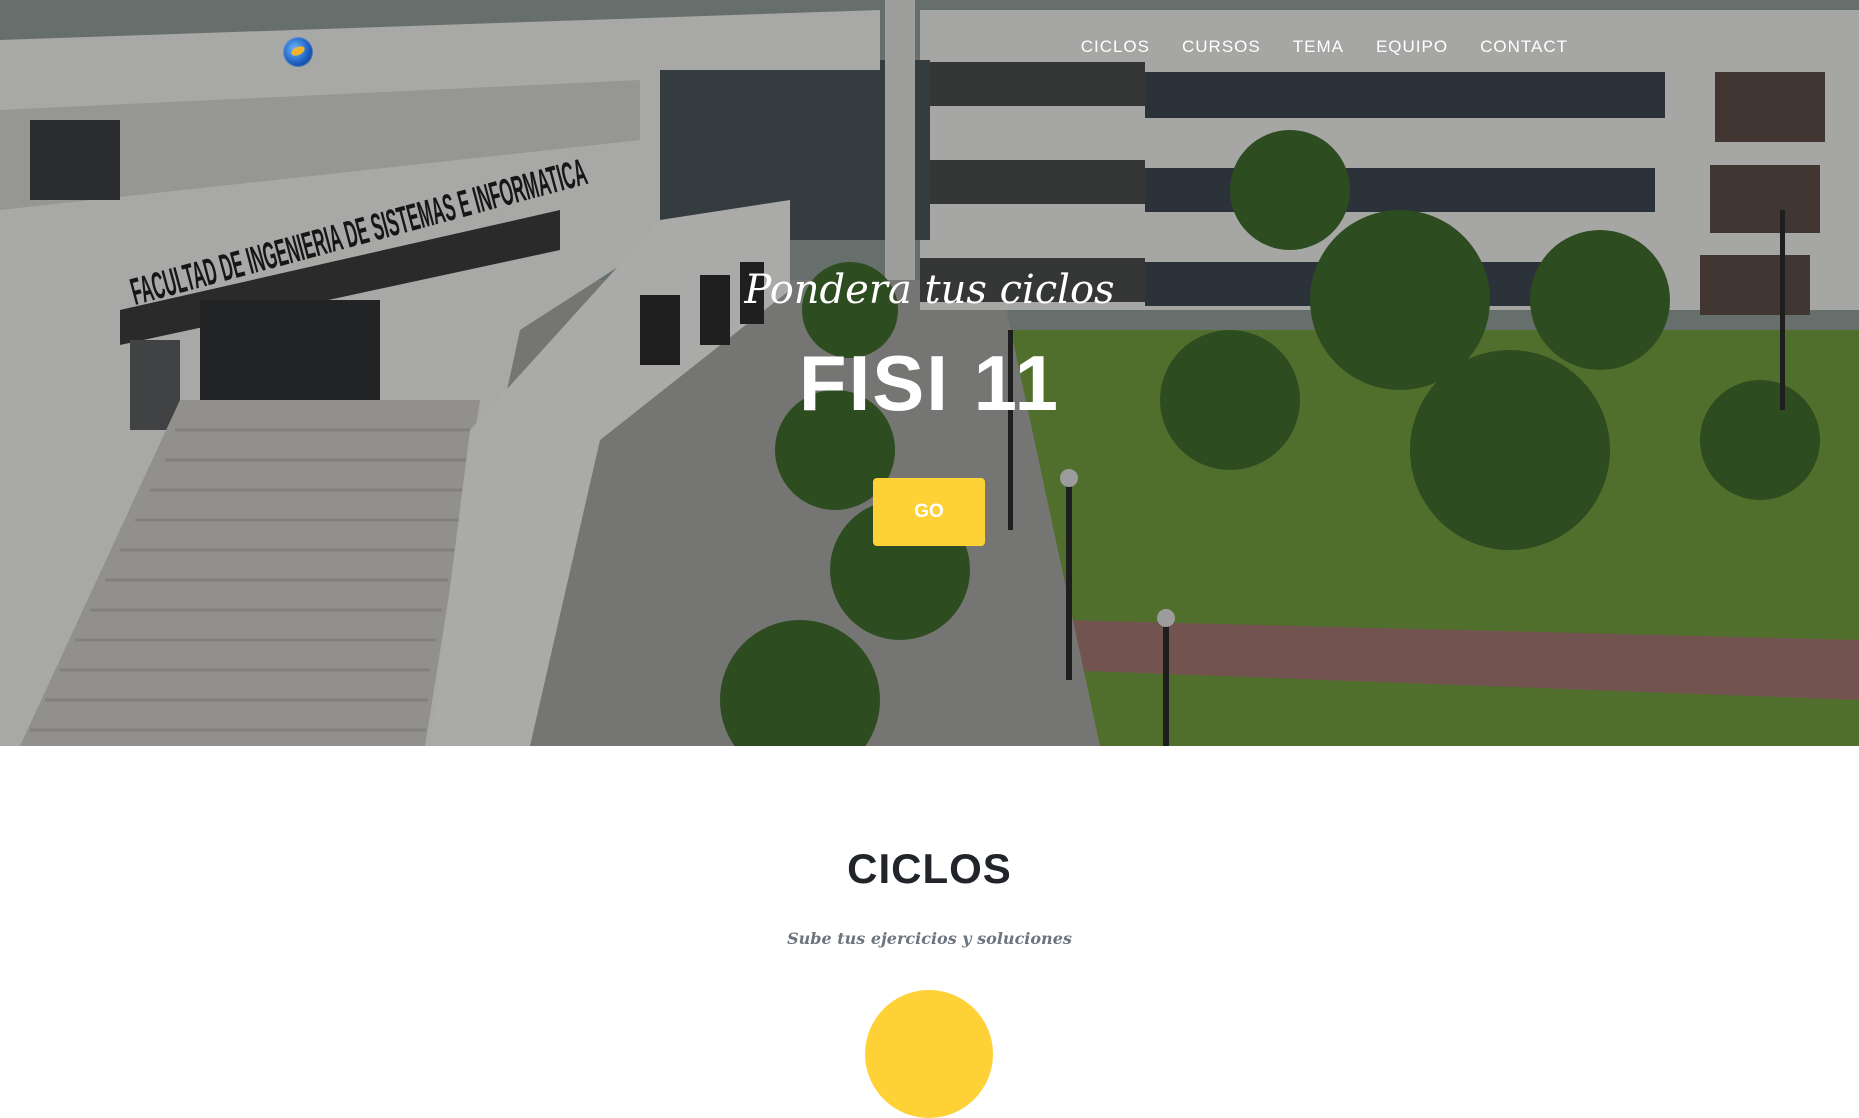 Image resolution: width=1859 pixels, height=1118 pixels. Describe the element at coordinates (929, 50) in the screenshot. I see `navbar: CICLOS CURSOS TEMA EQUIPO CONTACT` at that location.